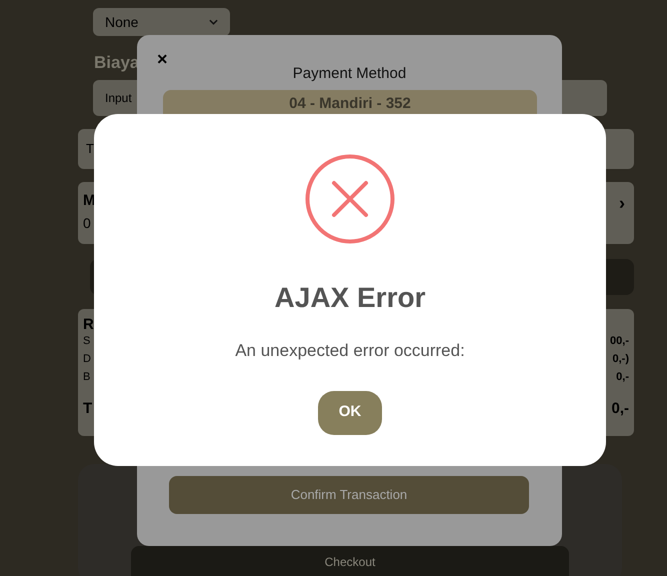  Describe the element at coordinates (86, 341) in the screenshot. I see `summary-label: S` at that location.